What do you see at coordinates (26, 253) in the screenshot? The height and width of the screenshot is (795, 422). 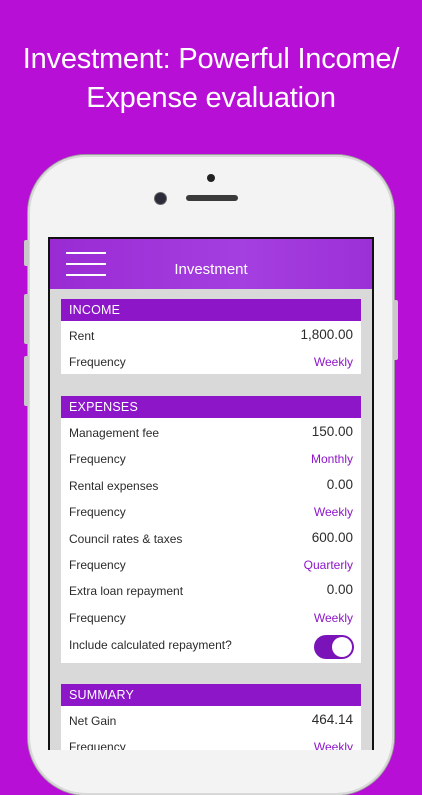 I see `mute-switch` at bounding box center [26, 253].